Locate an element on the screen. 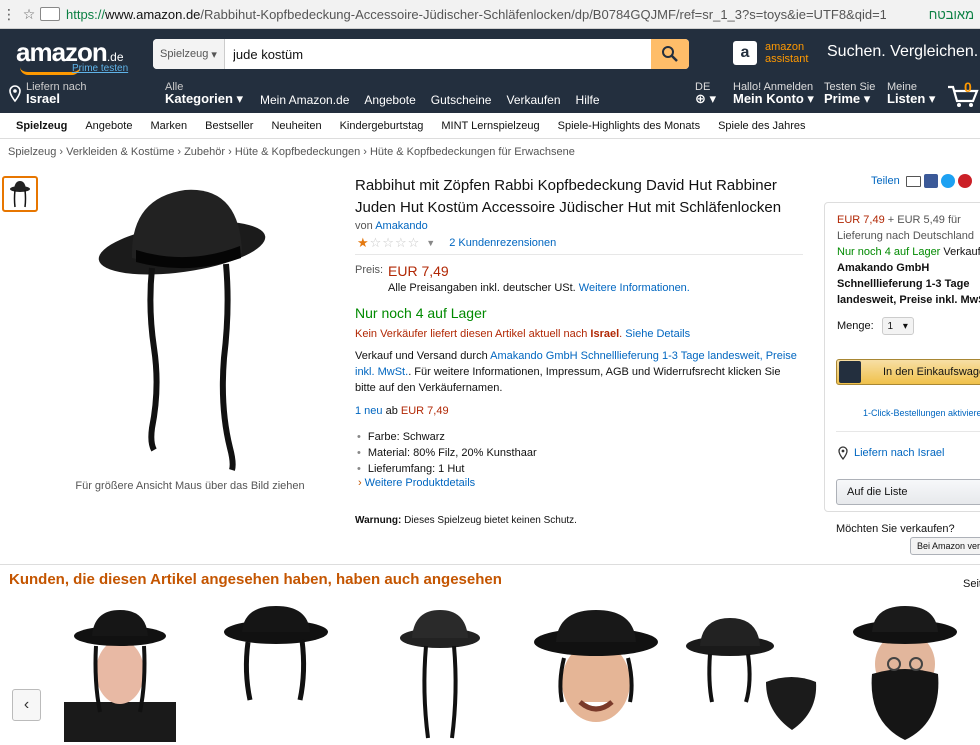  subnav-item-games-of-year: Spiele des Jahres is located at coordinates (761, 126).